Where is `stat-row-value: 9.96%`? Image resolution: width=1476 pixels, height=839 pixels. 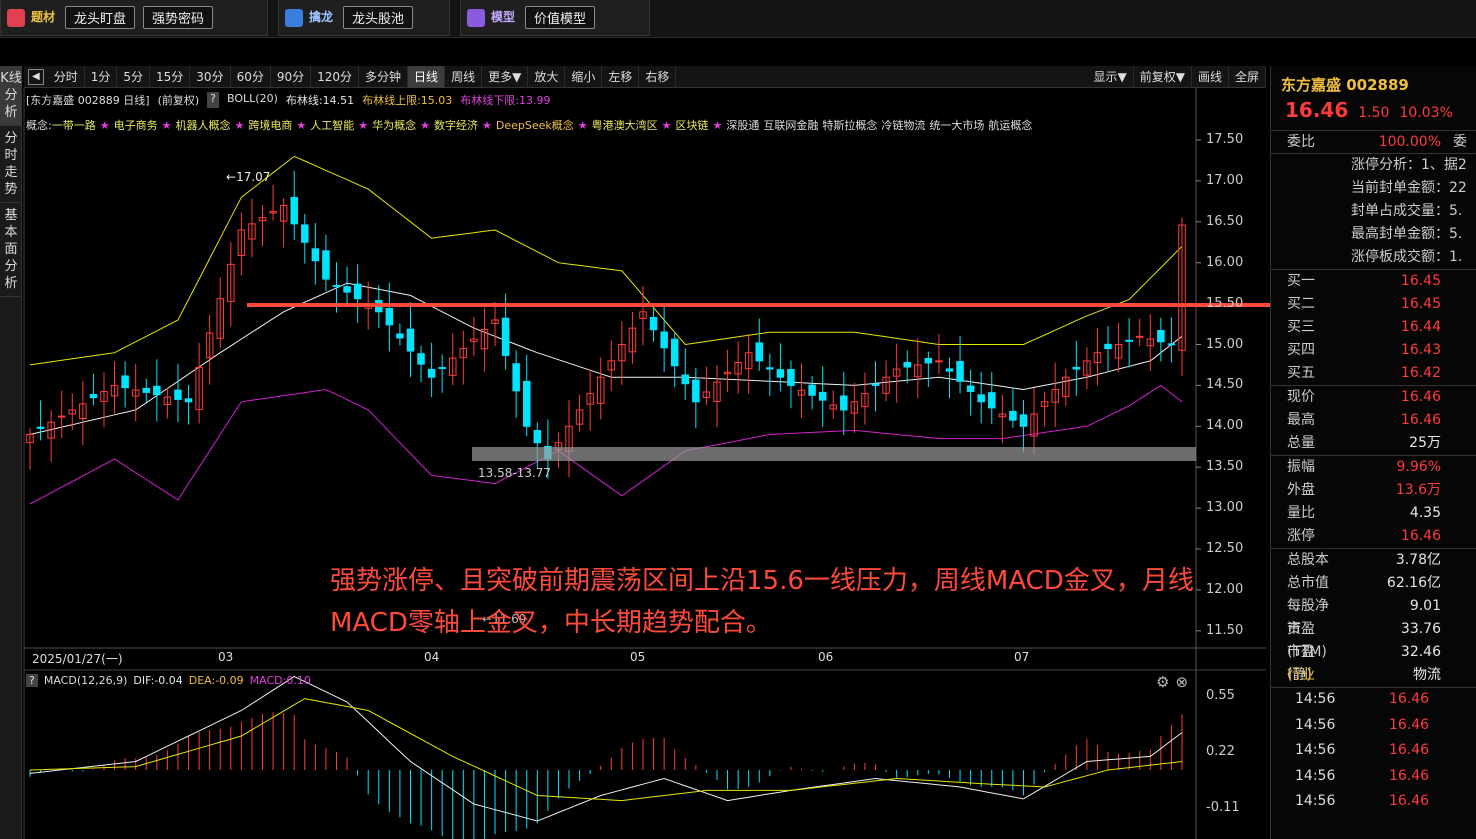
stat-row-value: 9.96% is located at coordinates (1418, 467).